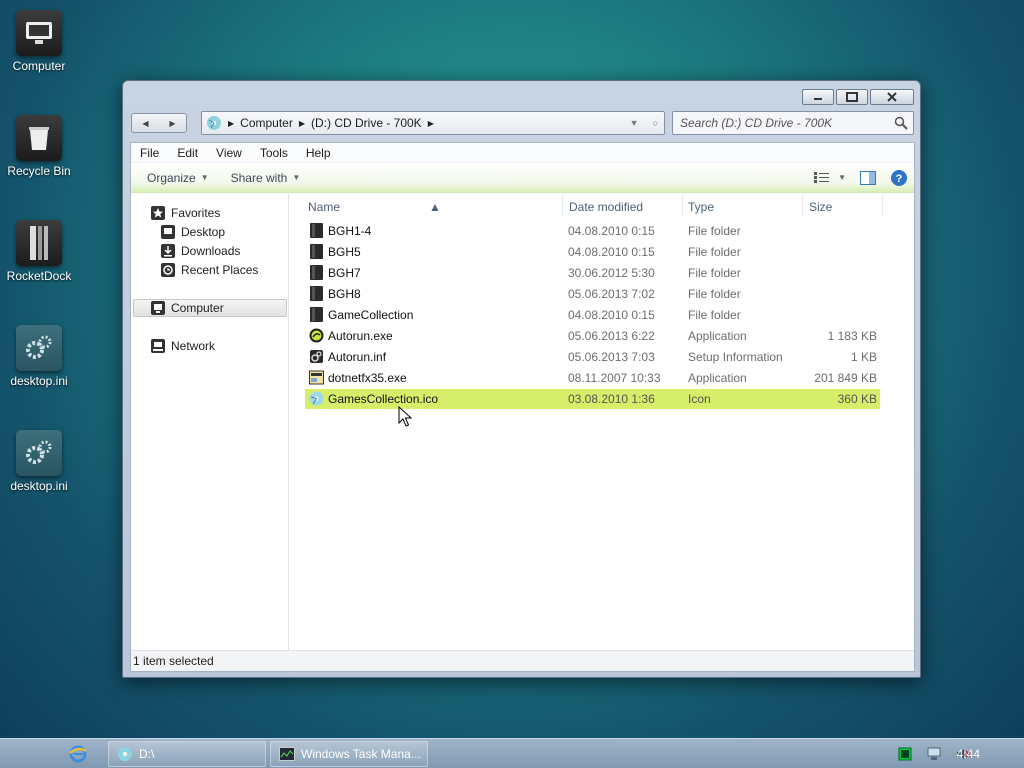 The image size is (1024, 768). I want to click on settings-file-icon, so click(316, 356).